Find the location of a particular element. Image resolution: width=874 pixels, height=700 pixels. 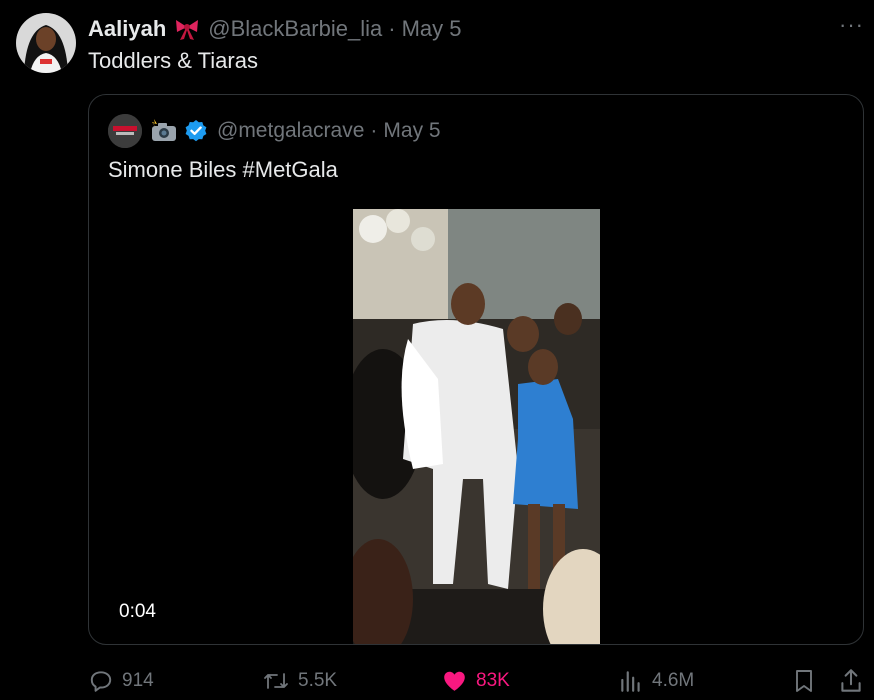

quoted-header: @metgalacrave · May 5 is located at coordinates (295, 131).